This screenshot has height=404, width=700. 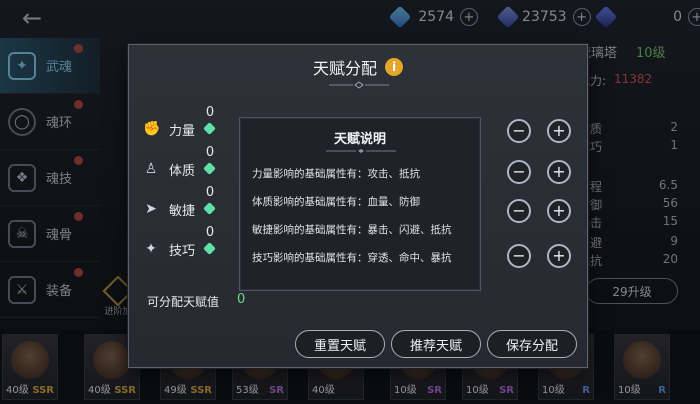 What do you see at coordinates (151, 249) in the screenshot?
I see `skill-icon: ✦` at bounding box center [151, 249].